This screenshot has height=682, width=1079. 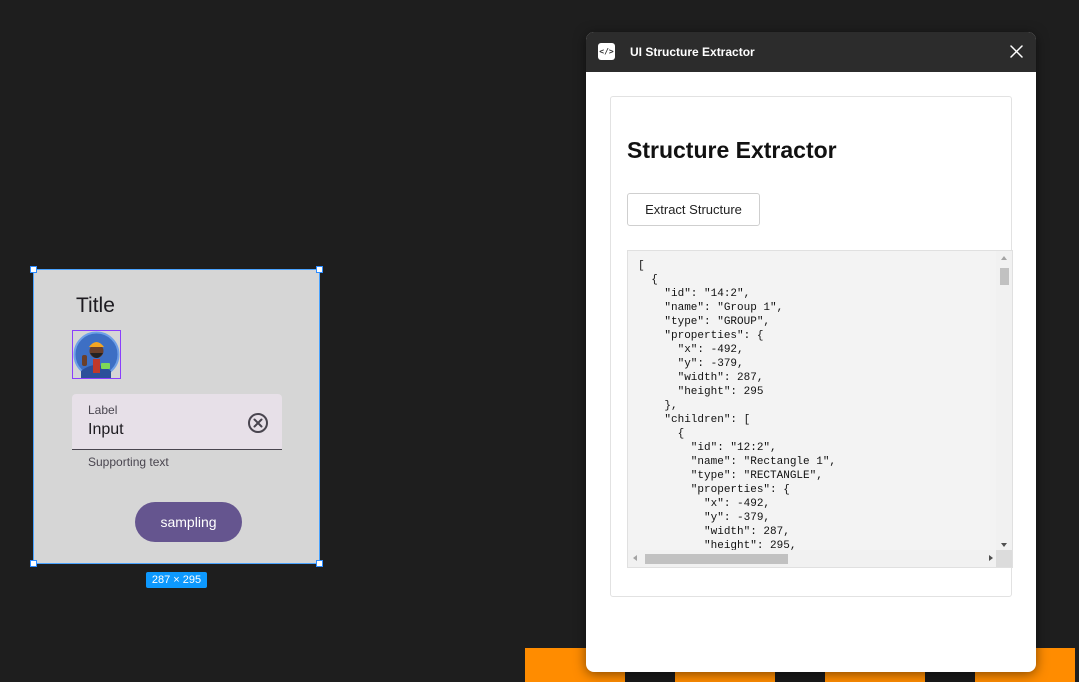 I want to click on dimension-badge: 287 × 295, so click(x=176, y=580).